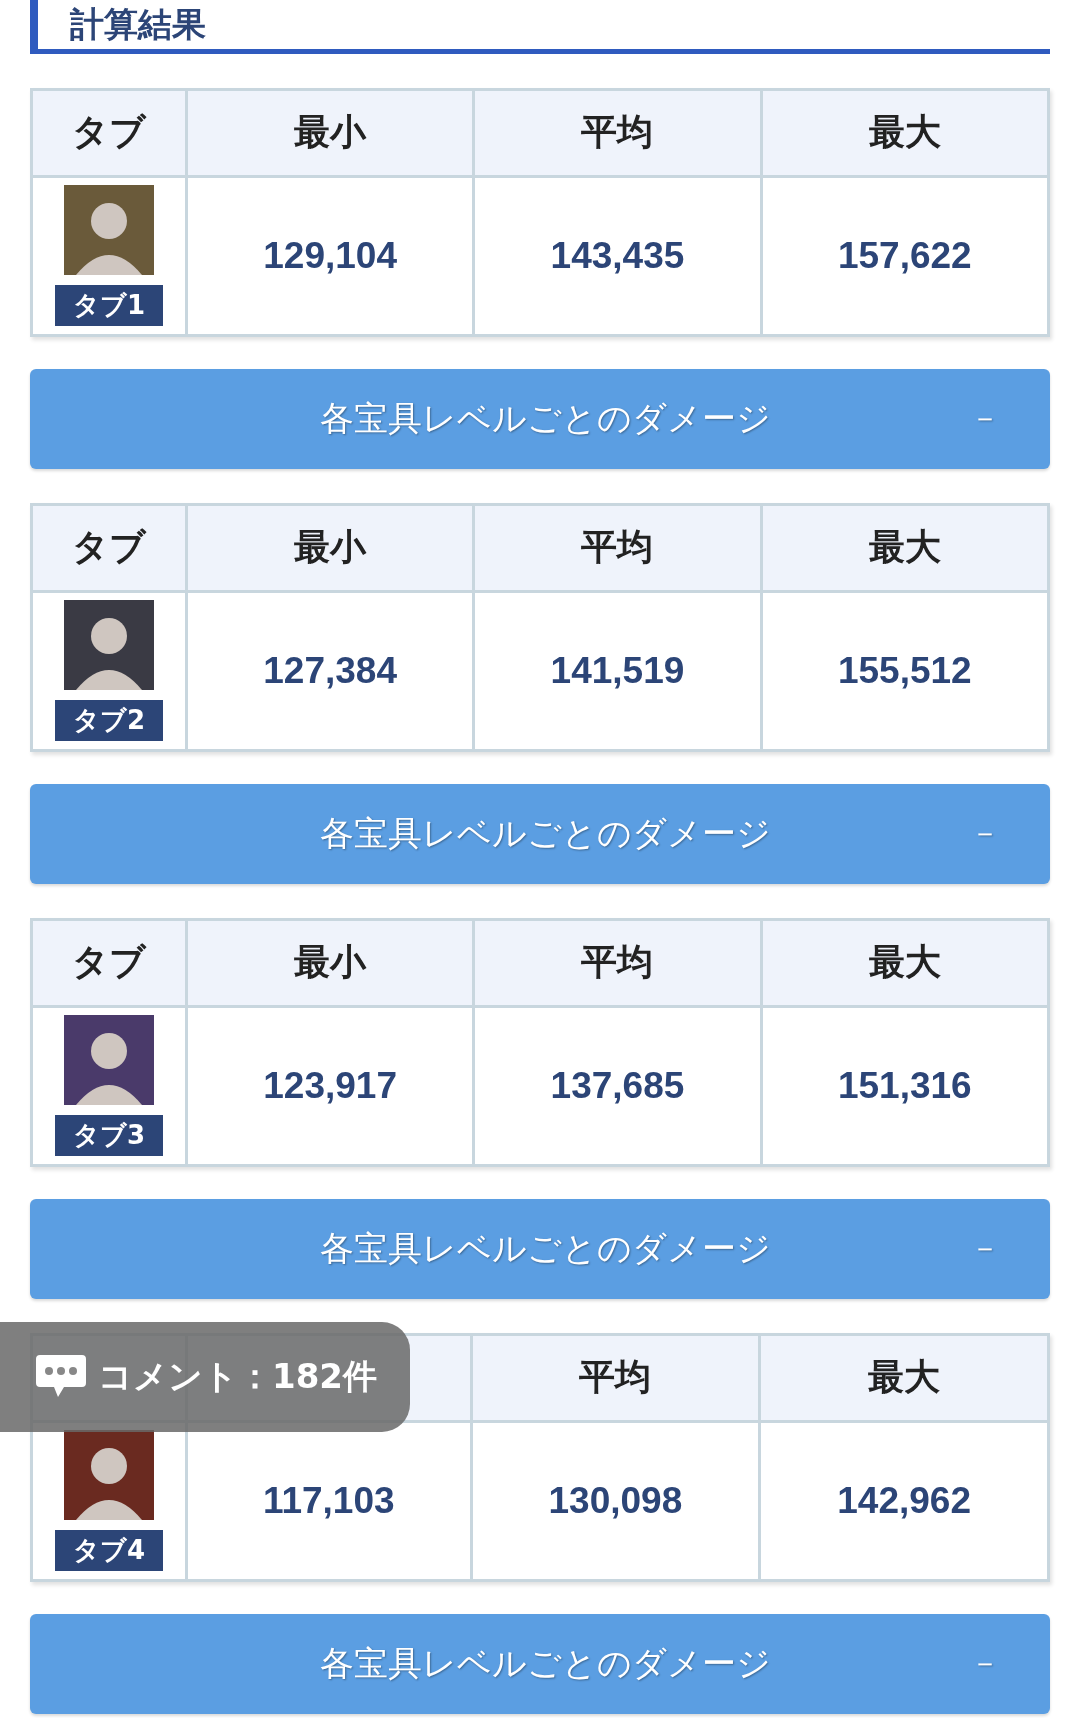 This screenshot has height=1718, width=1080. What do you see at coordinates (905, 1086) in the screenshot?
I see `table-cell: 151,316` at bounding box center [905, 1086].